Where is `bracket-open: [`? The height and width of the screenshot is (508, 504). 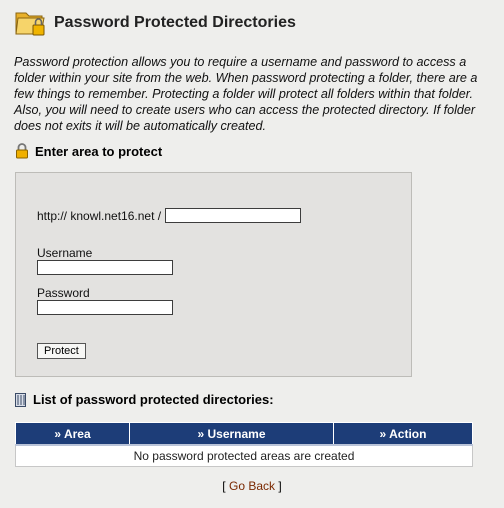 bracket-open: [ is located at coordinates (224, 486).